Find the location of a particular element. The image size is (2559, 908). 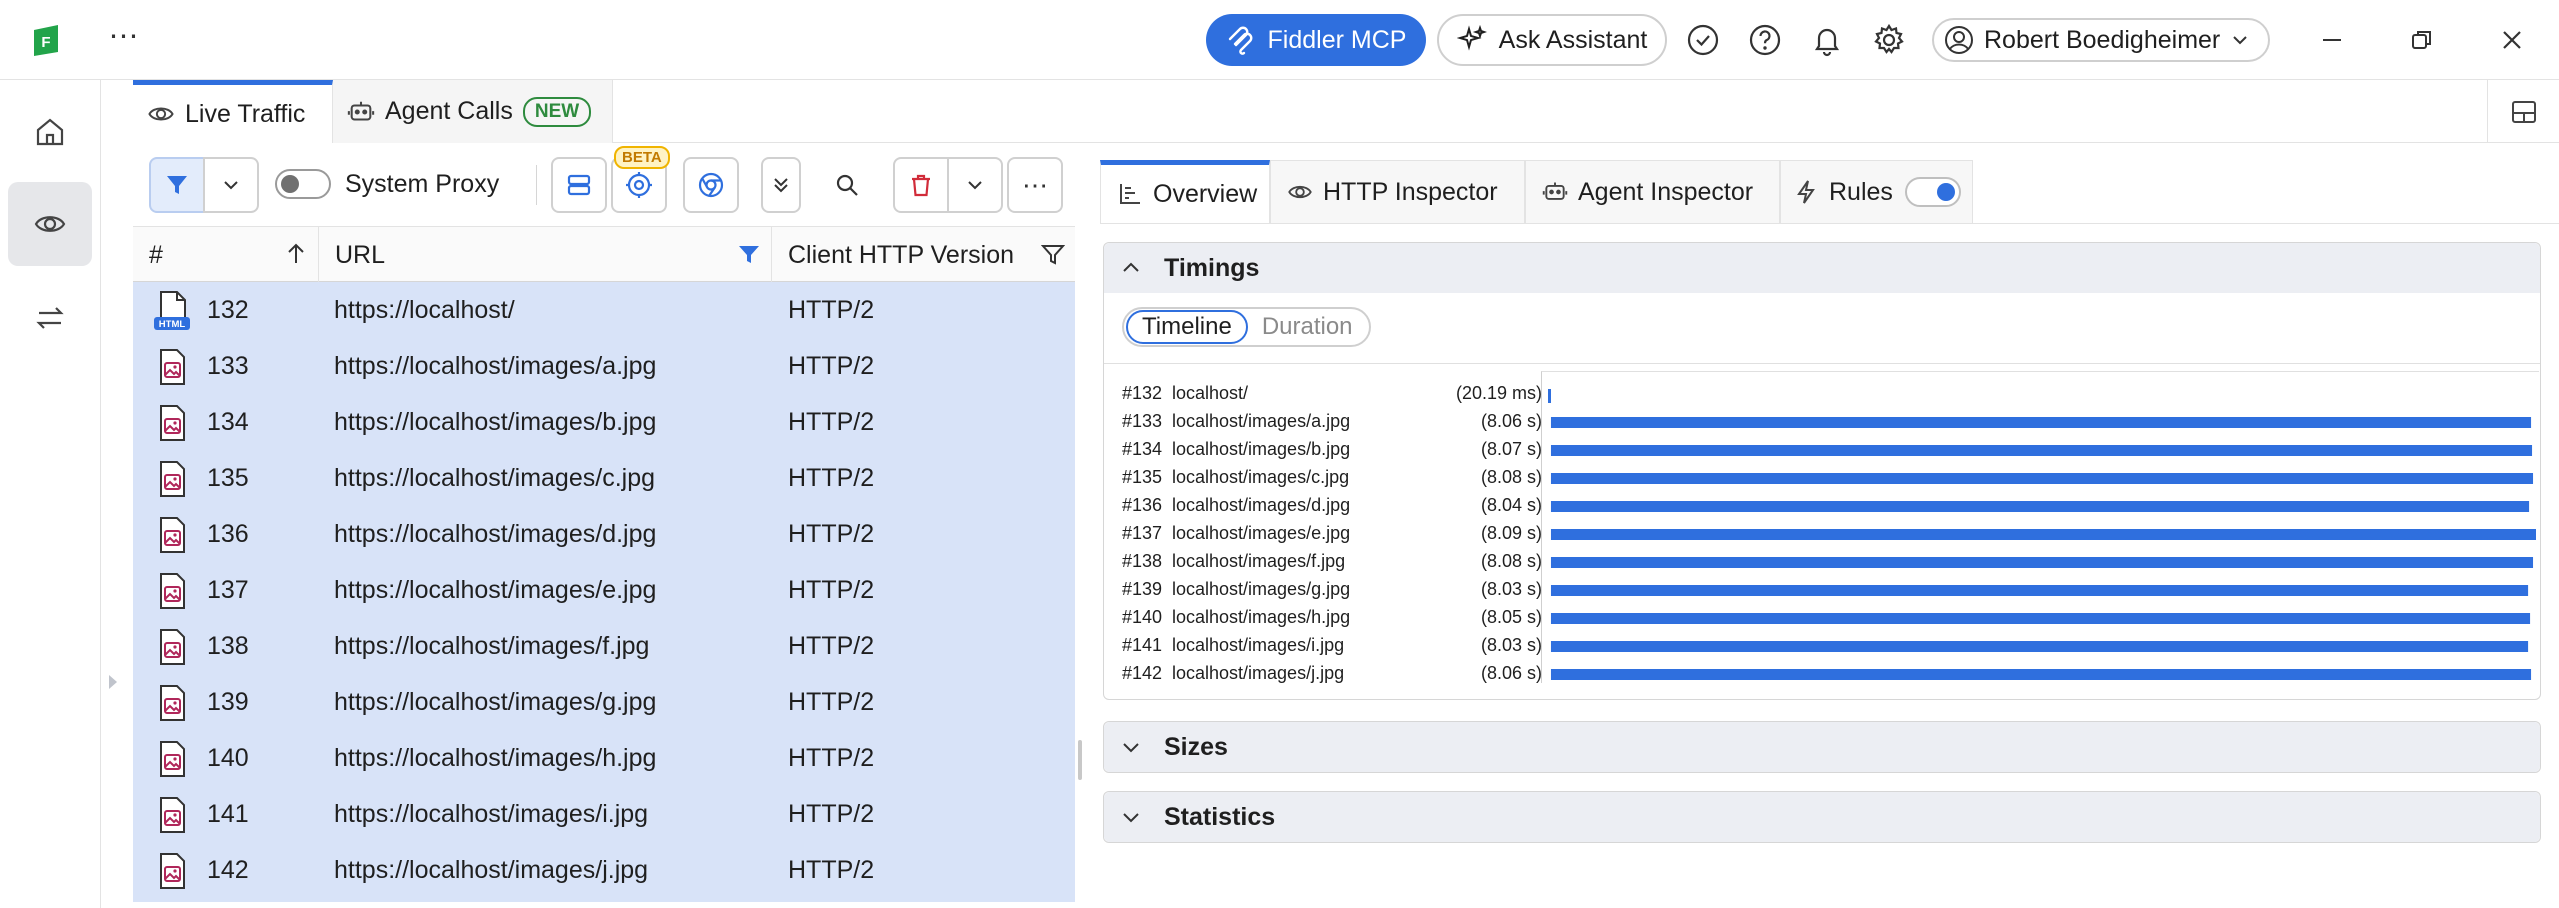

timeline-entry: #141 localhost/images/i.jpg (8.03 s) is located at coordinates (1332, 645).